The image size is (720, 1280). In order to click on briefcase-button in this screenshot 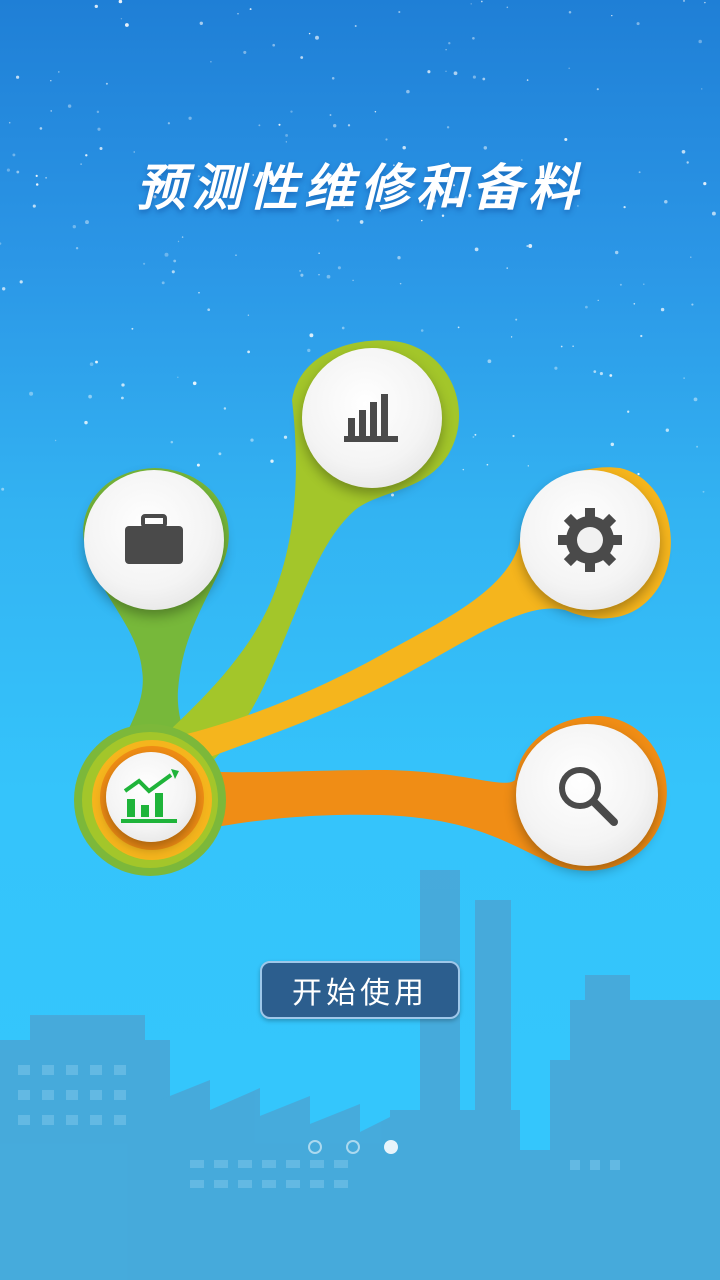, I will do `click(154, 540)`.